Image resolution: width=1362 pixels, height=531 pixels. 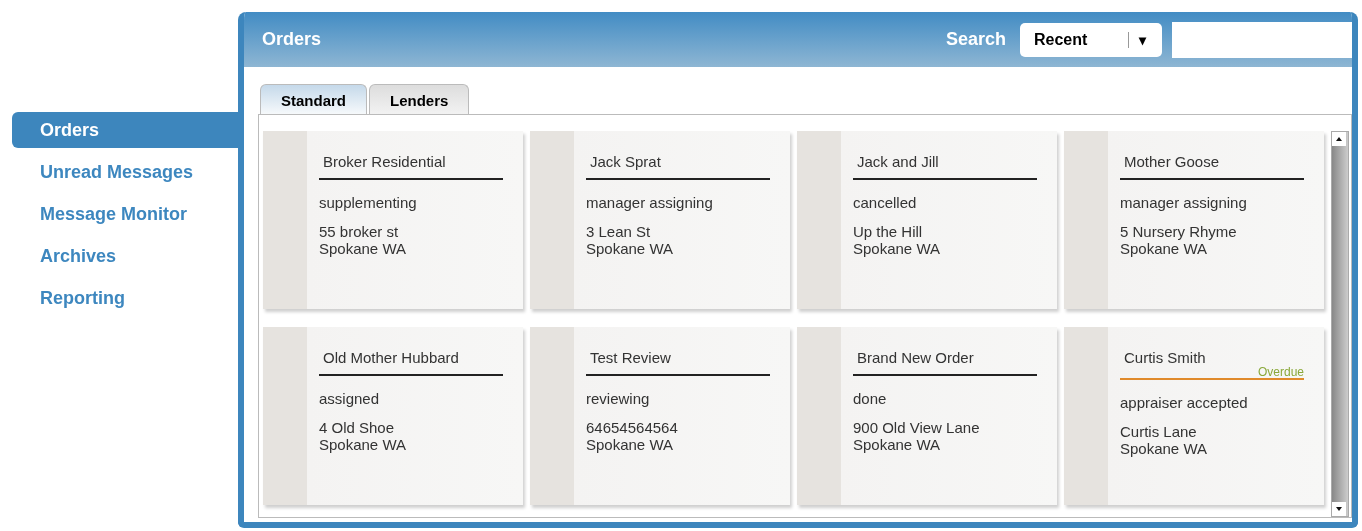 What do you see at coordinates (391, 357) in the screenshot?
I see `order-name: Old Mother Hubbard` at bounding box center [391, 357].